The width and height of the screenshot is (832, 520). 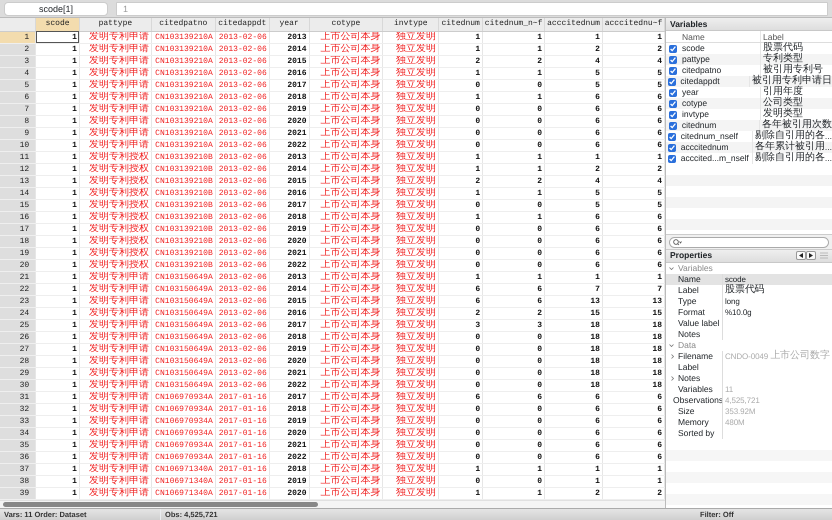 What do you see at coordinates (18, 361) in the screenshot?
I see `row-number: 28` at bounding box center [18, 361].